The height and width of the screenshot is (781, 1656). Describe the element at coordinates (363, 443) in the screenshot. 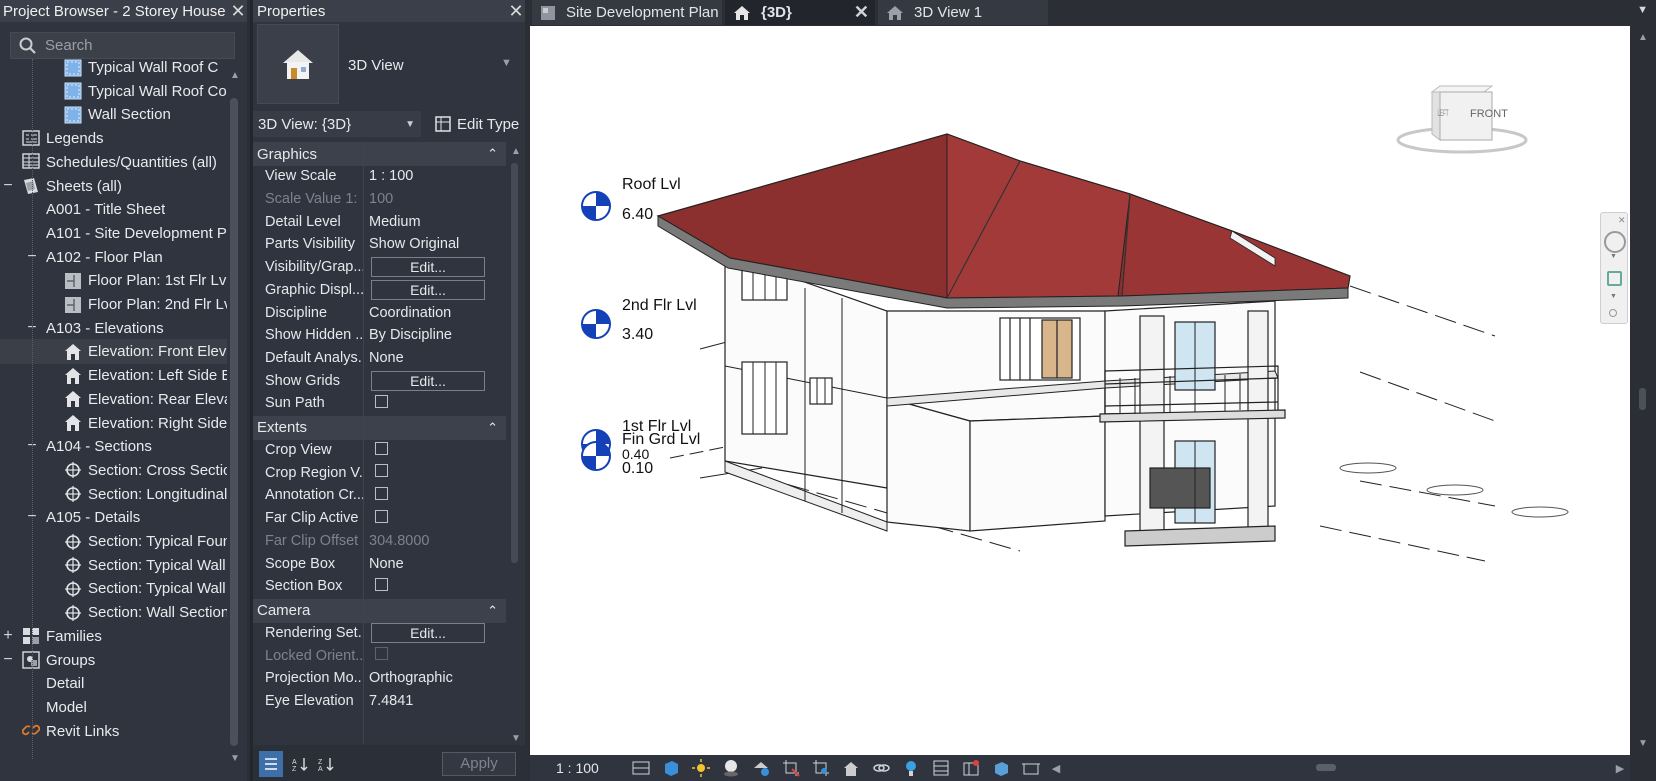

I see `column-divider` at that location.